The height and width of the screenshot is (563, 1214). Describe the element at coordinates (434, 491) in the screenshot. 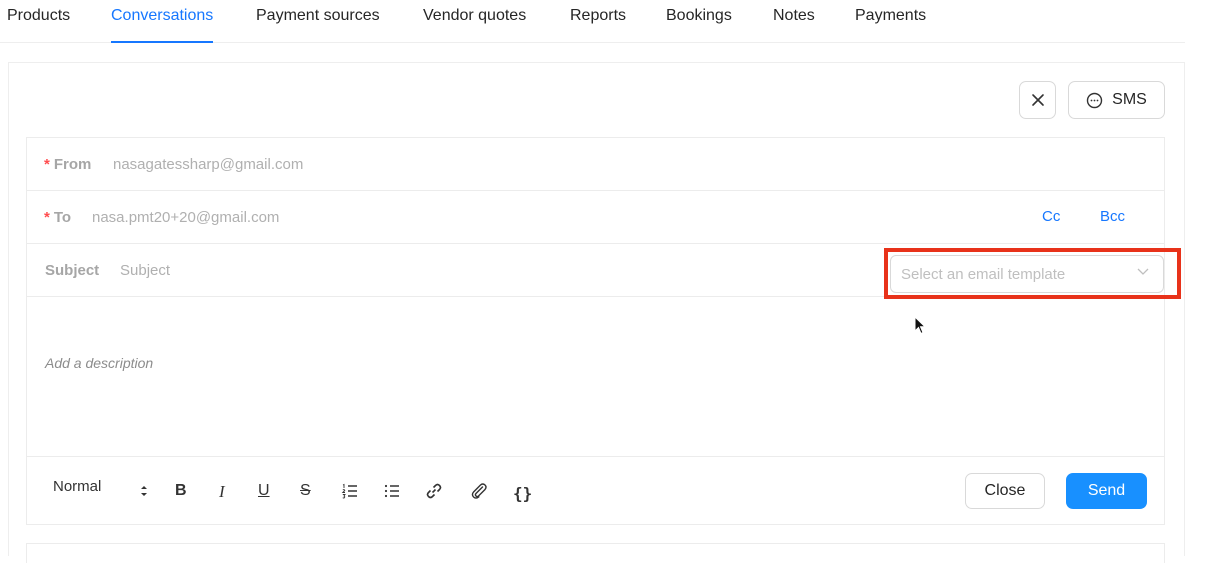

I see `link-icon` at that location.